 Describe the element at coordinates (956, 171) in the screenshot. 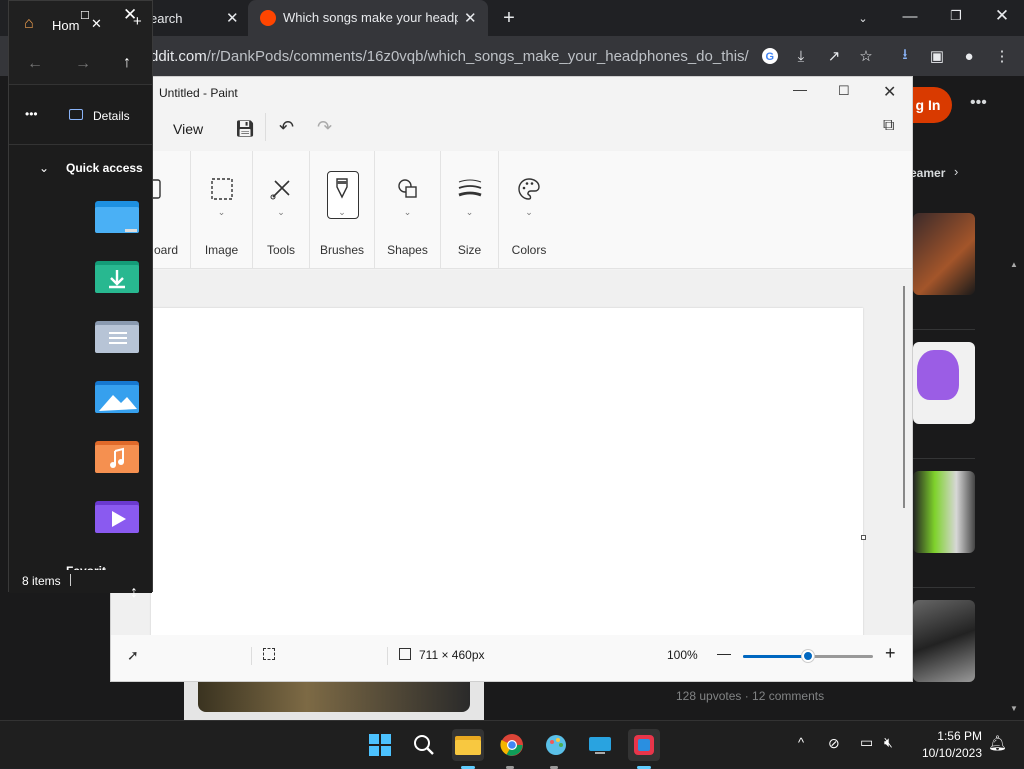

I see `chevron-right-icon: ›` at that location.